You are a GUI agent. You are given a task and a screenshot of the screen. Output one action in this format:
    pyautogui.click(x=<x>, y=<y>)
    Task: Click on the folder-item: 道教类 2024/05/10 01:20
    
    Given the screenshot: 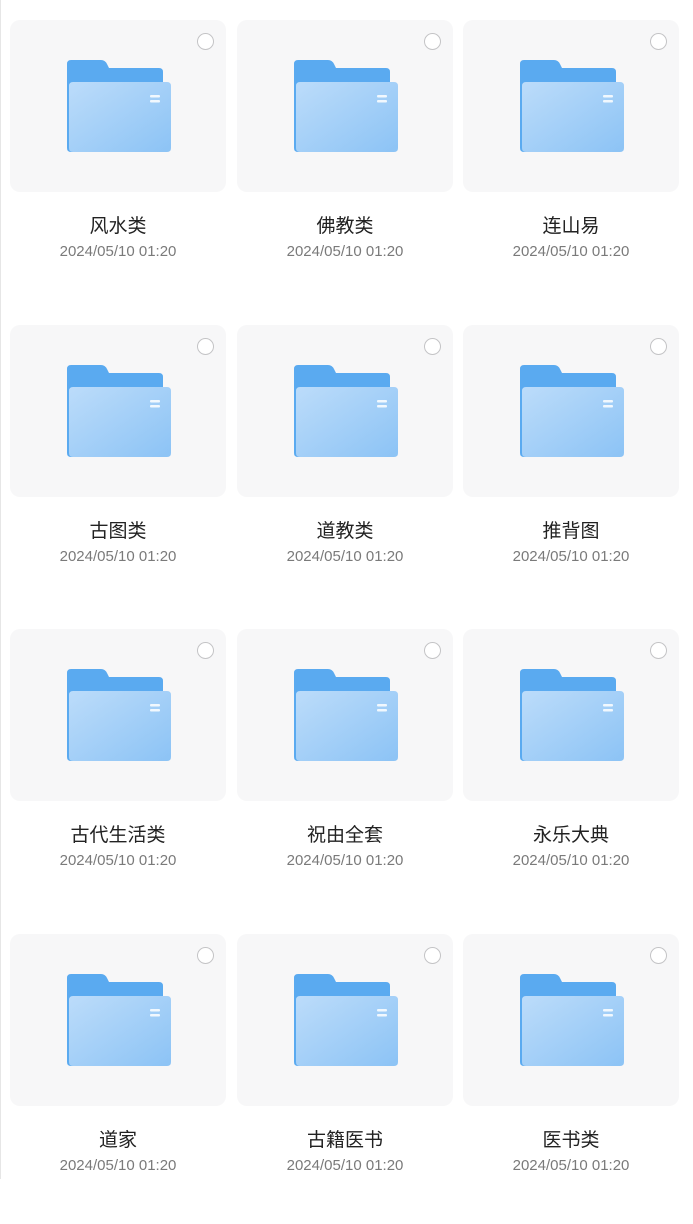 What is the action you would take?
    pyautogui.click(x=346, y=470)
    